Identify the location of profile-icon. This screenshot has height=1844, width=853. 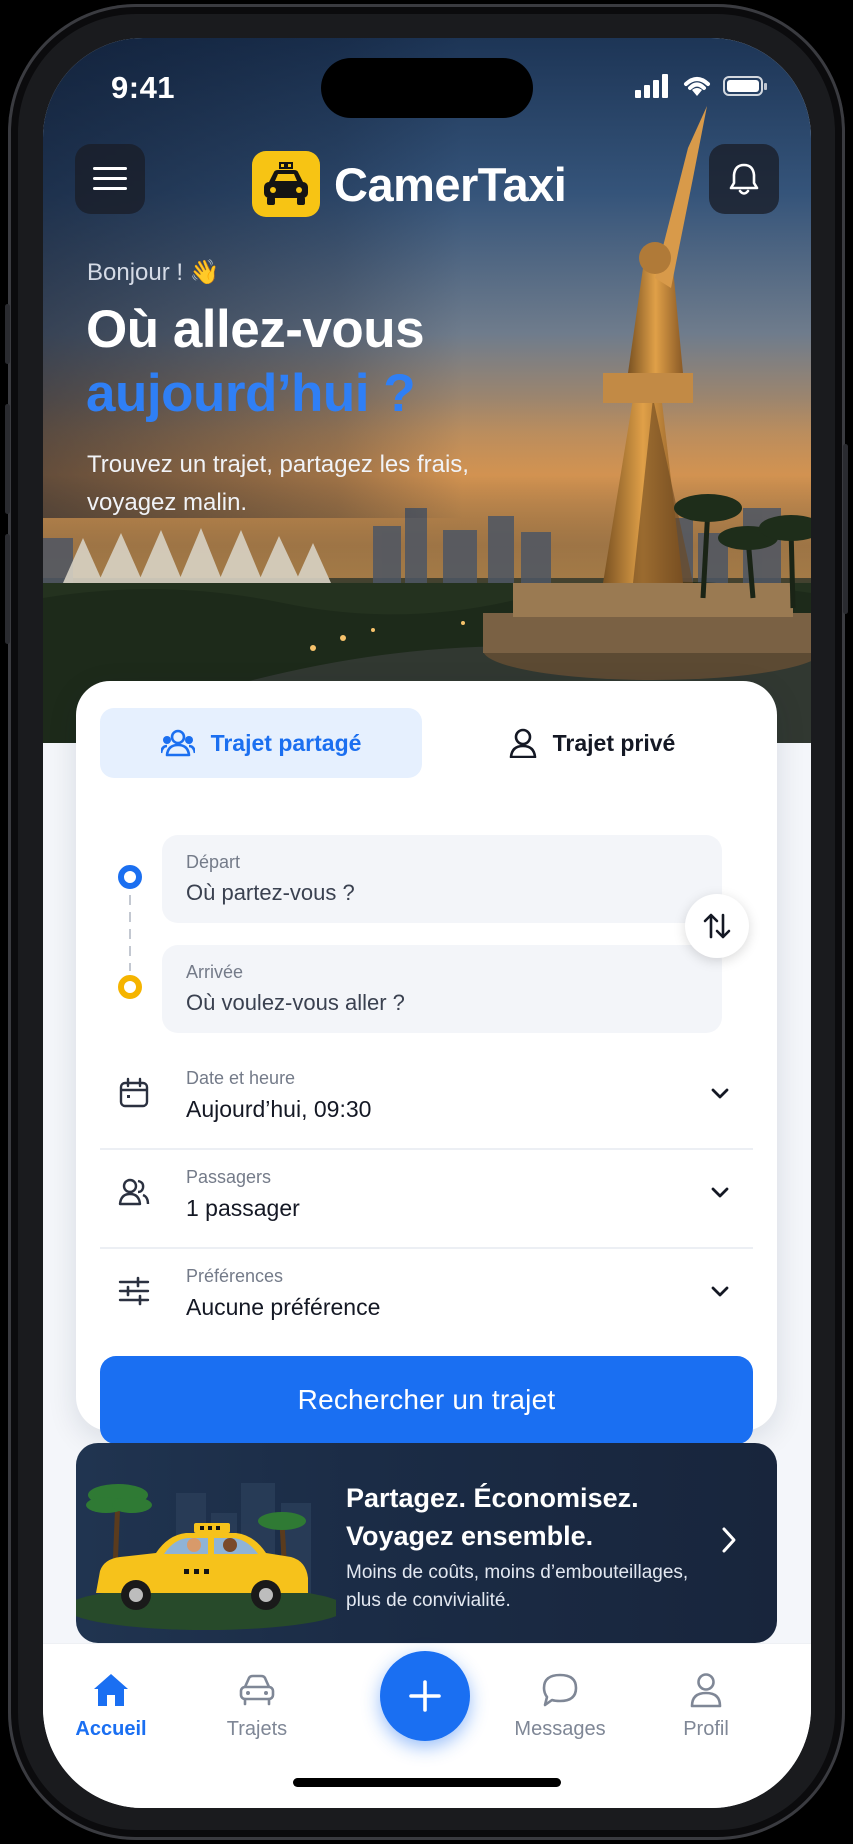
(706, 1690).